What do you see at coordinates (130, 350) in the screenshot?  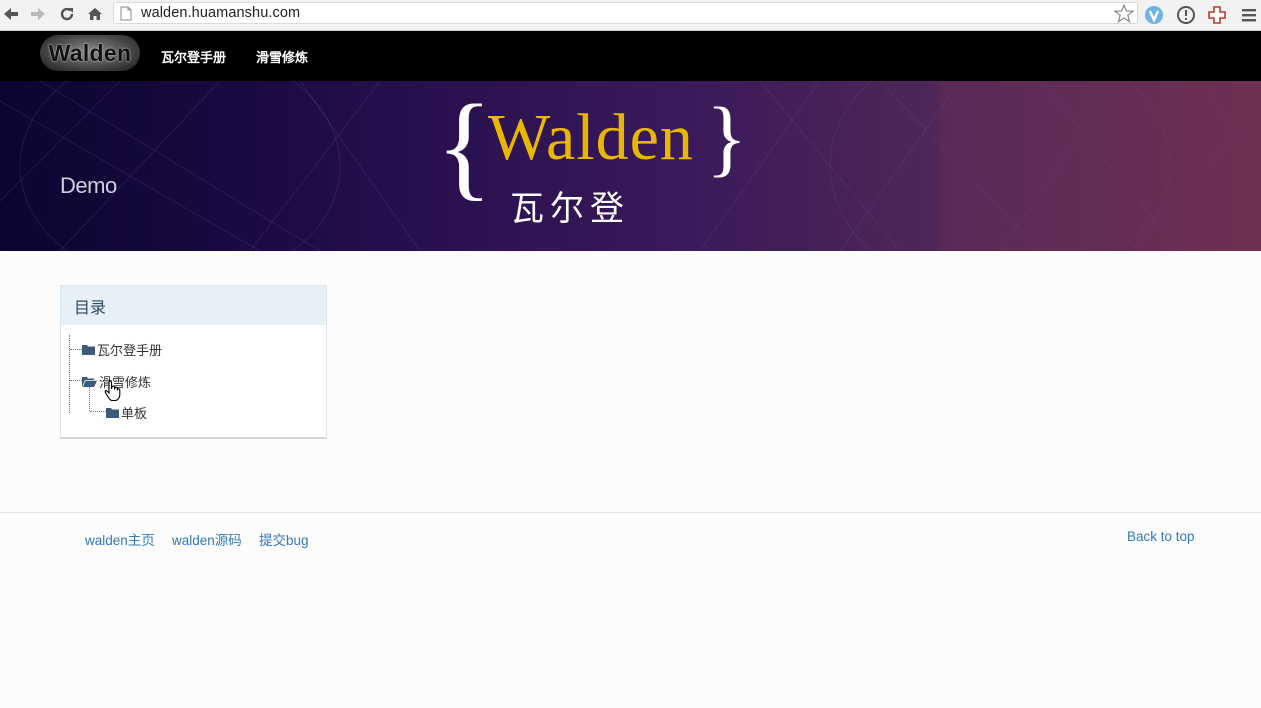 I see `toc-item-label: 瓦尔登手册` at bounding box center [130, 350].